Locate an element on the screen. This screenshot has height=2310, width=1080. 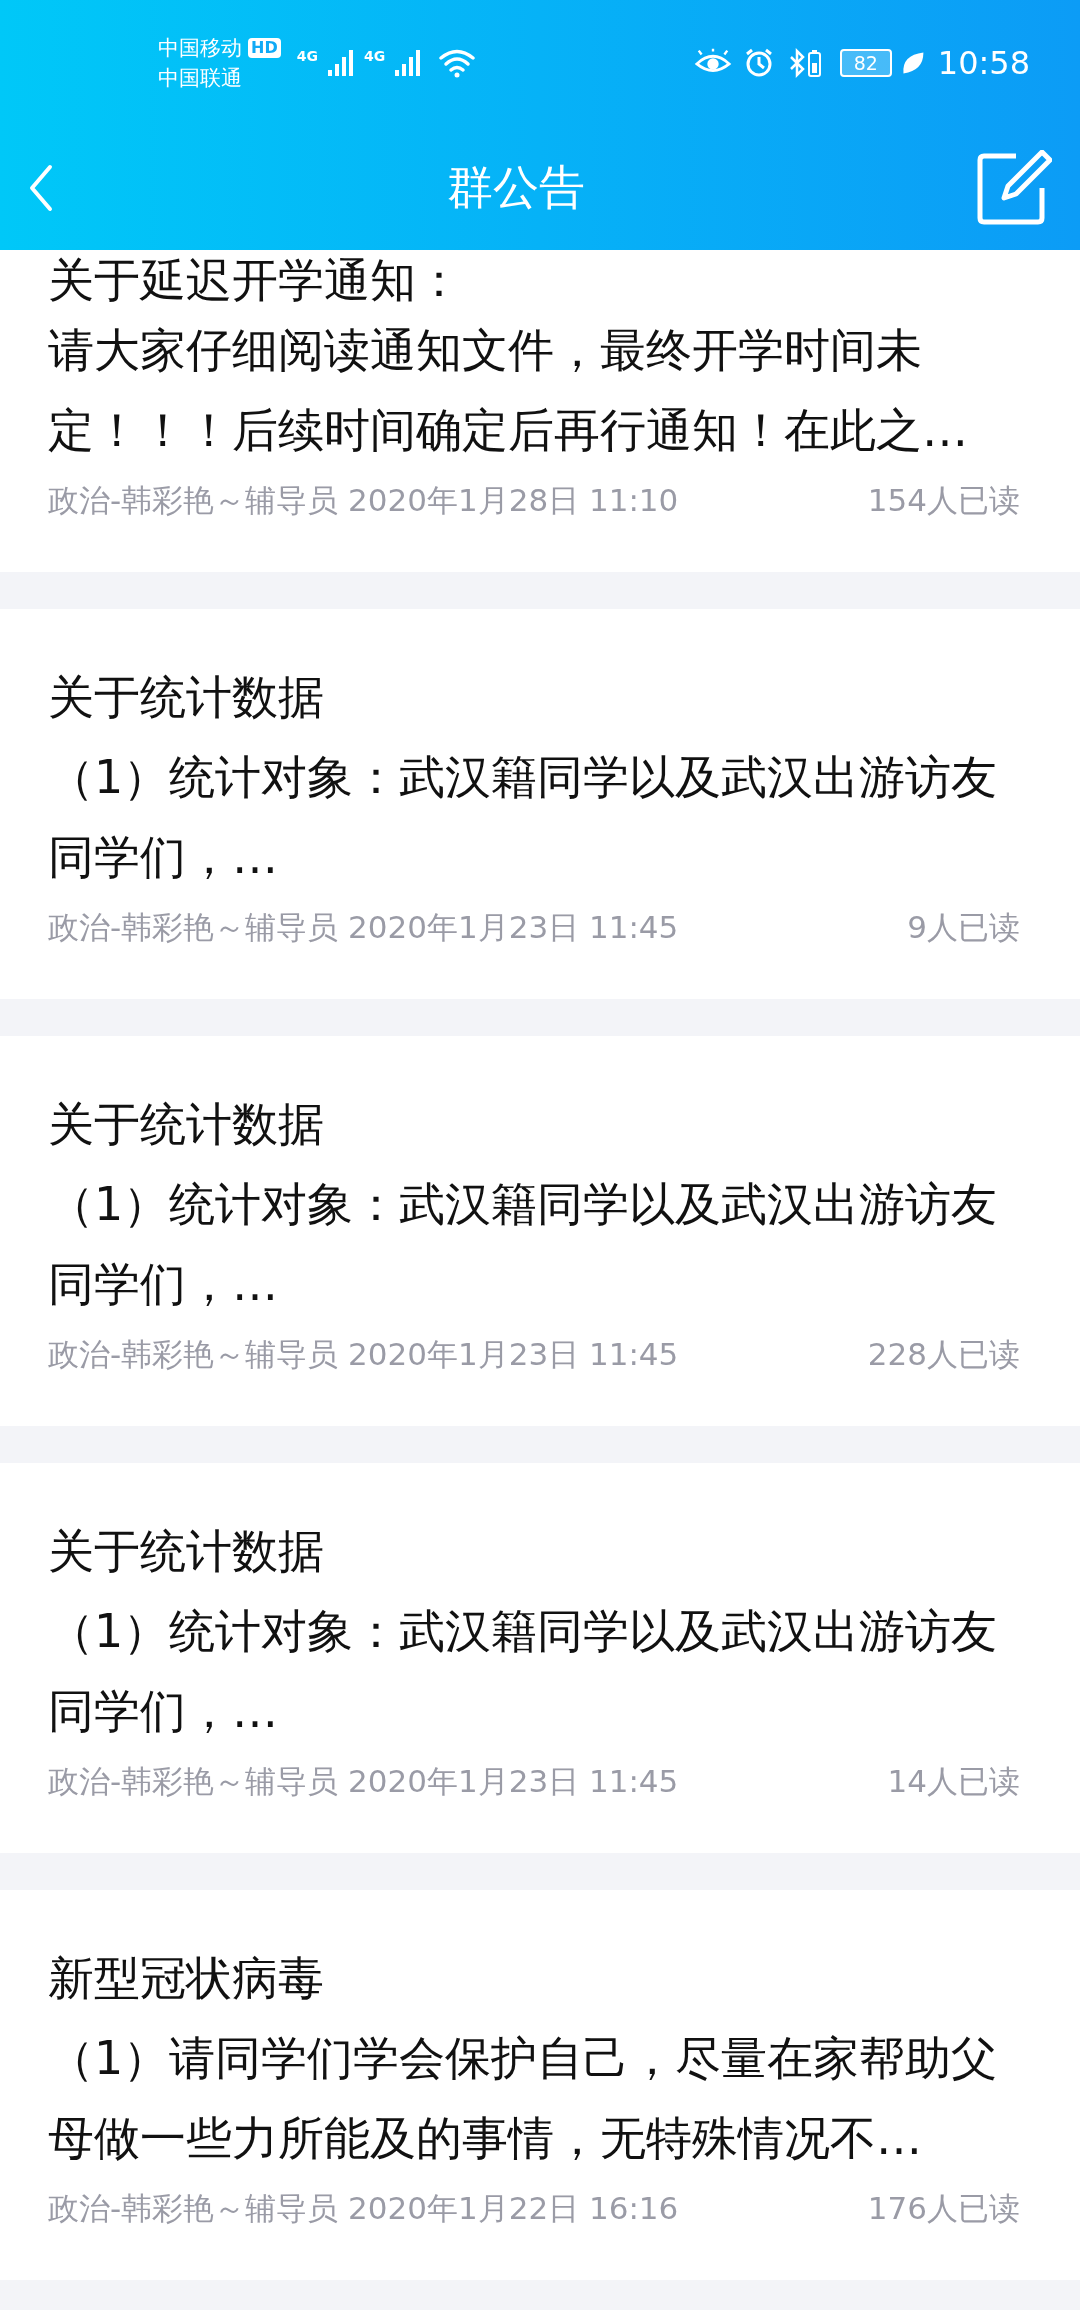
notice-title: 关于延迟开学通知： is located at coordinates (255, 280).